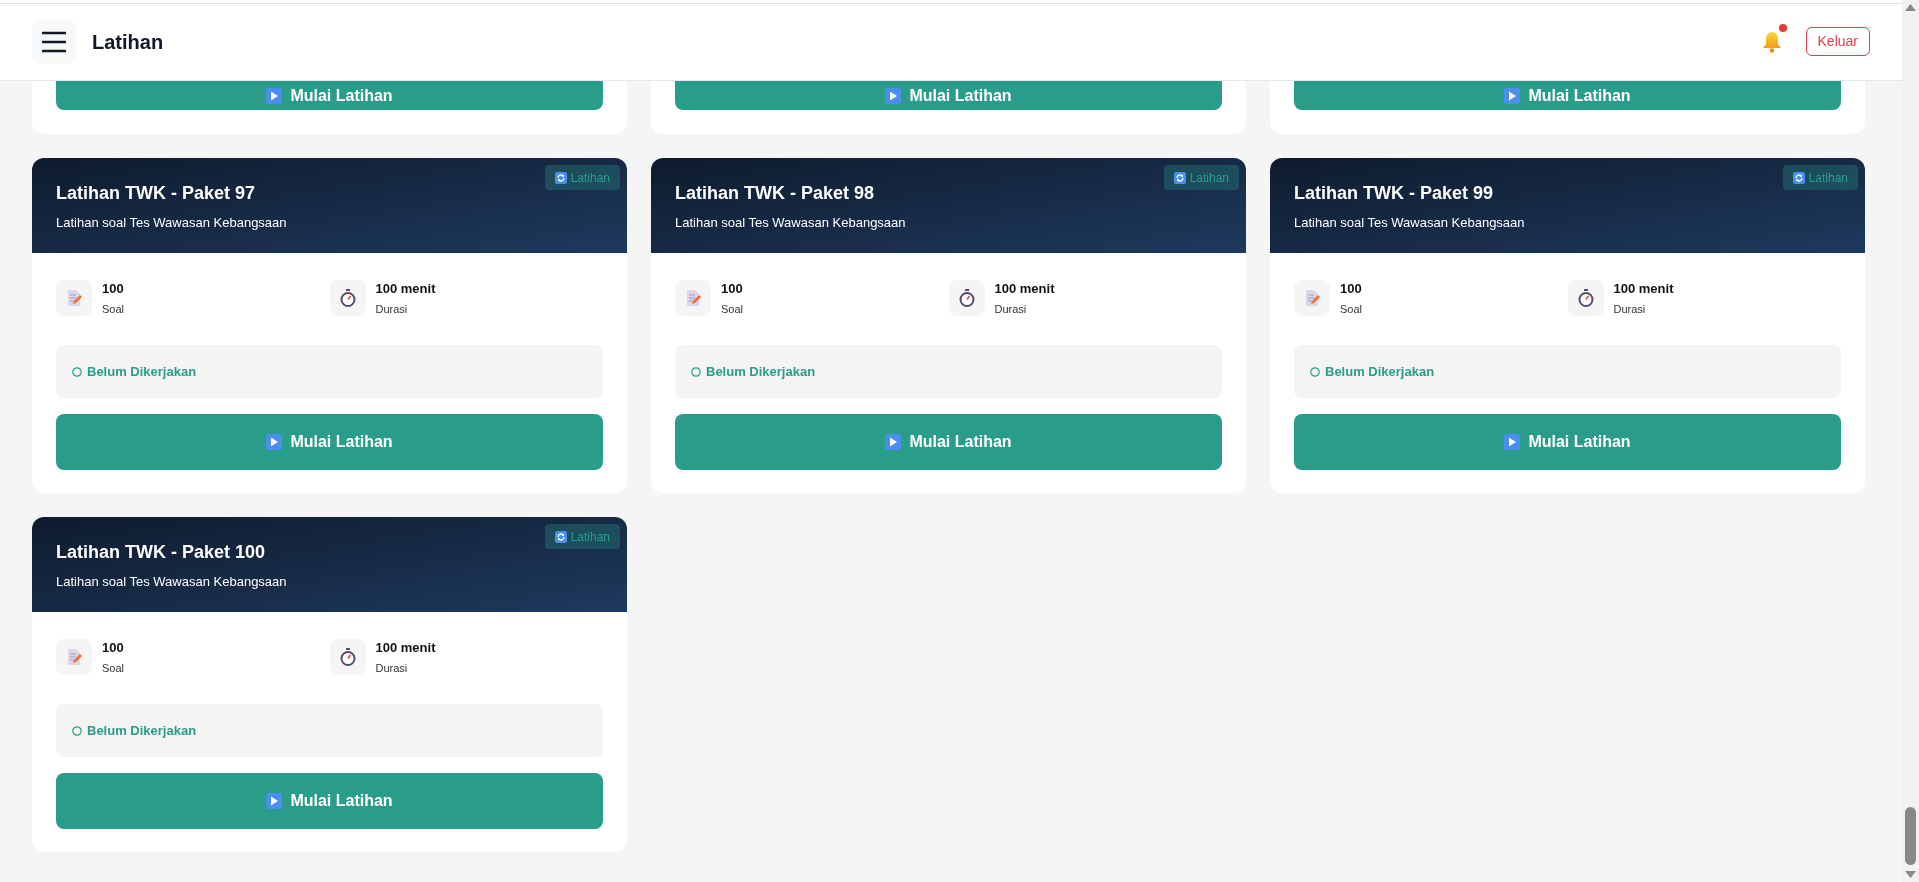 Image resolution: width=1919 pixels, height=882 pixels. Describe the element at coordinates (1910, 836) in the screenshot. I see `scrollbar-thumb` at that location.